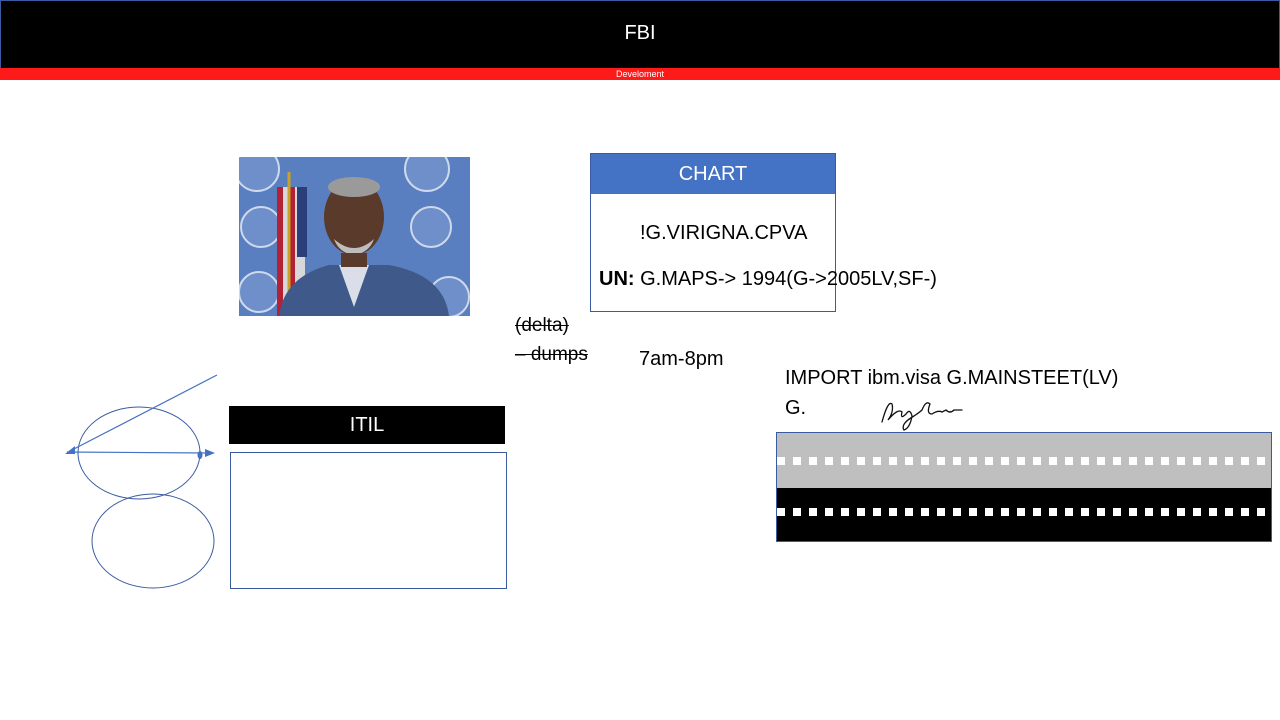 The image size is (1280, 720). Describe the element at coordinates (785, 279) in the screenshot. I see `chart-line-text: G.MAPS-> 1994(G->2005LV,SF-)` at that location.